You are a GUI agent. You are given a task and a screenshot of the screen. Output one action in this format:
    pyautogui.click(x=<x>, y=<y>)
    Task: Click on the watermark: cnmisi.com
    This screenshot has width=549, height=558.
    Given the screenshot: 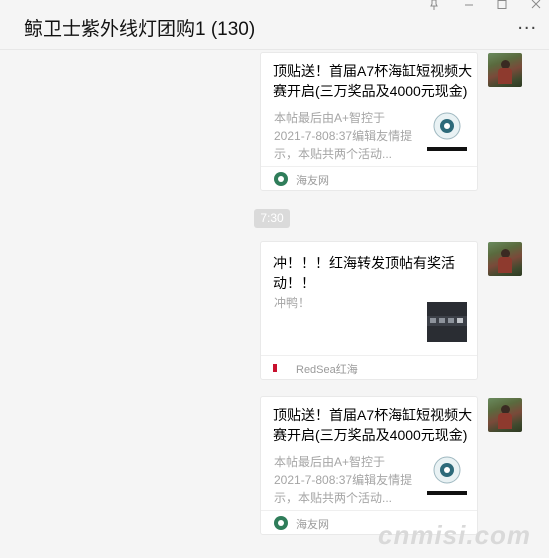 What is the action you would take?
    pyautogui.click(x=455, y=535)
    